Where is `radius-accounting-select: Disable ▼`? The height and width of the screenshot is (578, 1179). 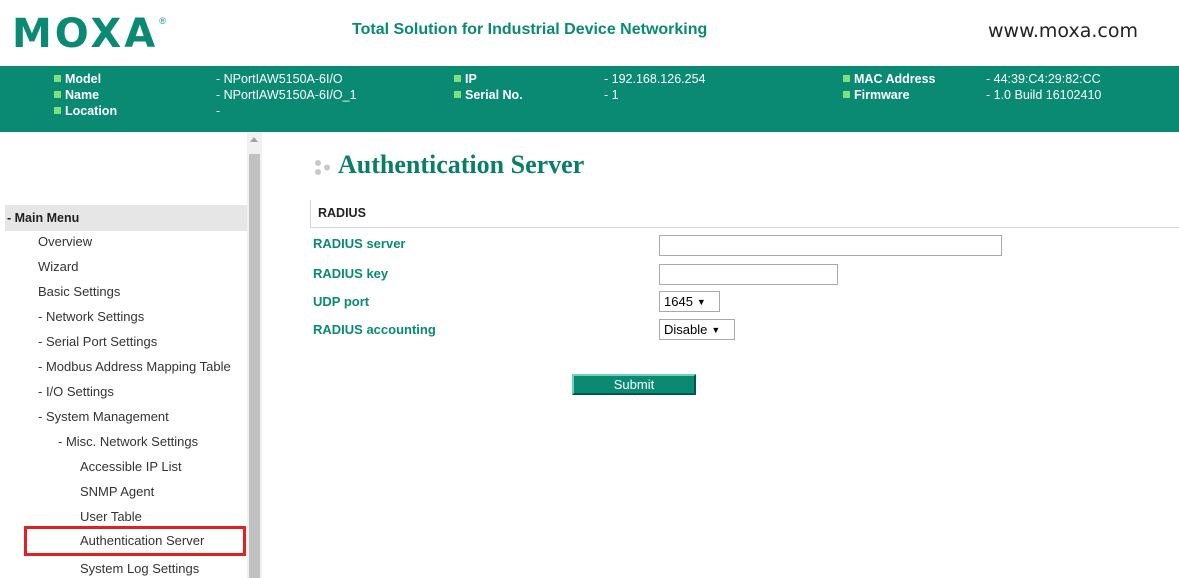
radius-accounting-select: Disable ▼ is located at coordinates (697, 329).